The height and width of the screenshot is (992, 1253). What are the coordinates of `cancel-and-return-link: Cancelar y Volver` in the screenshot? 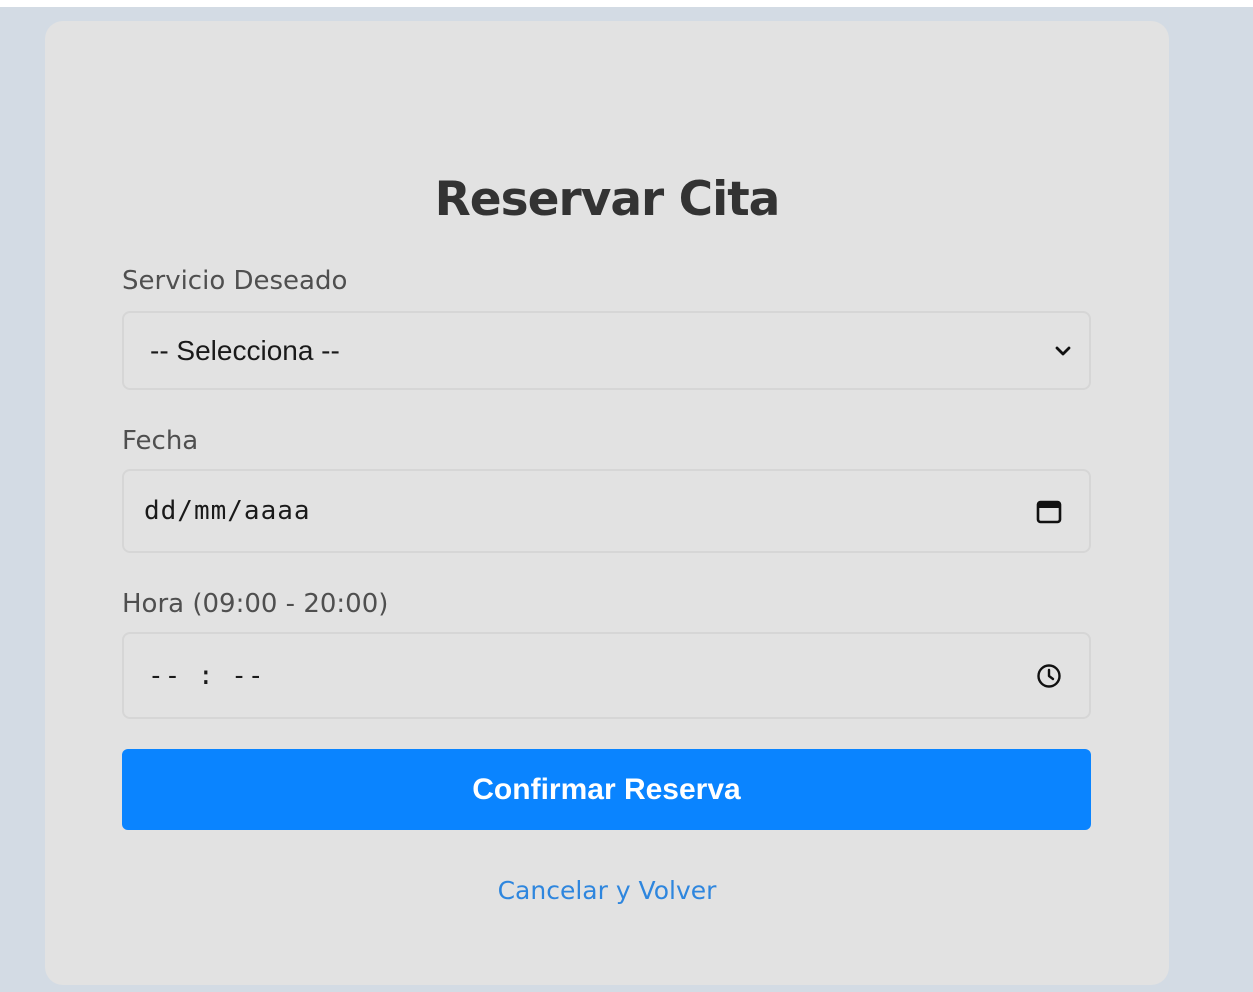 It's located at (607, 891).